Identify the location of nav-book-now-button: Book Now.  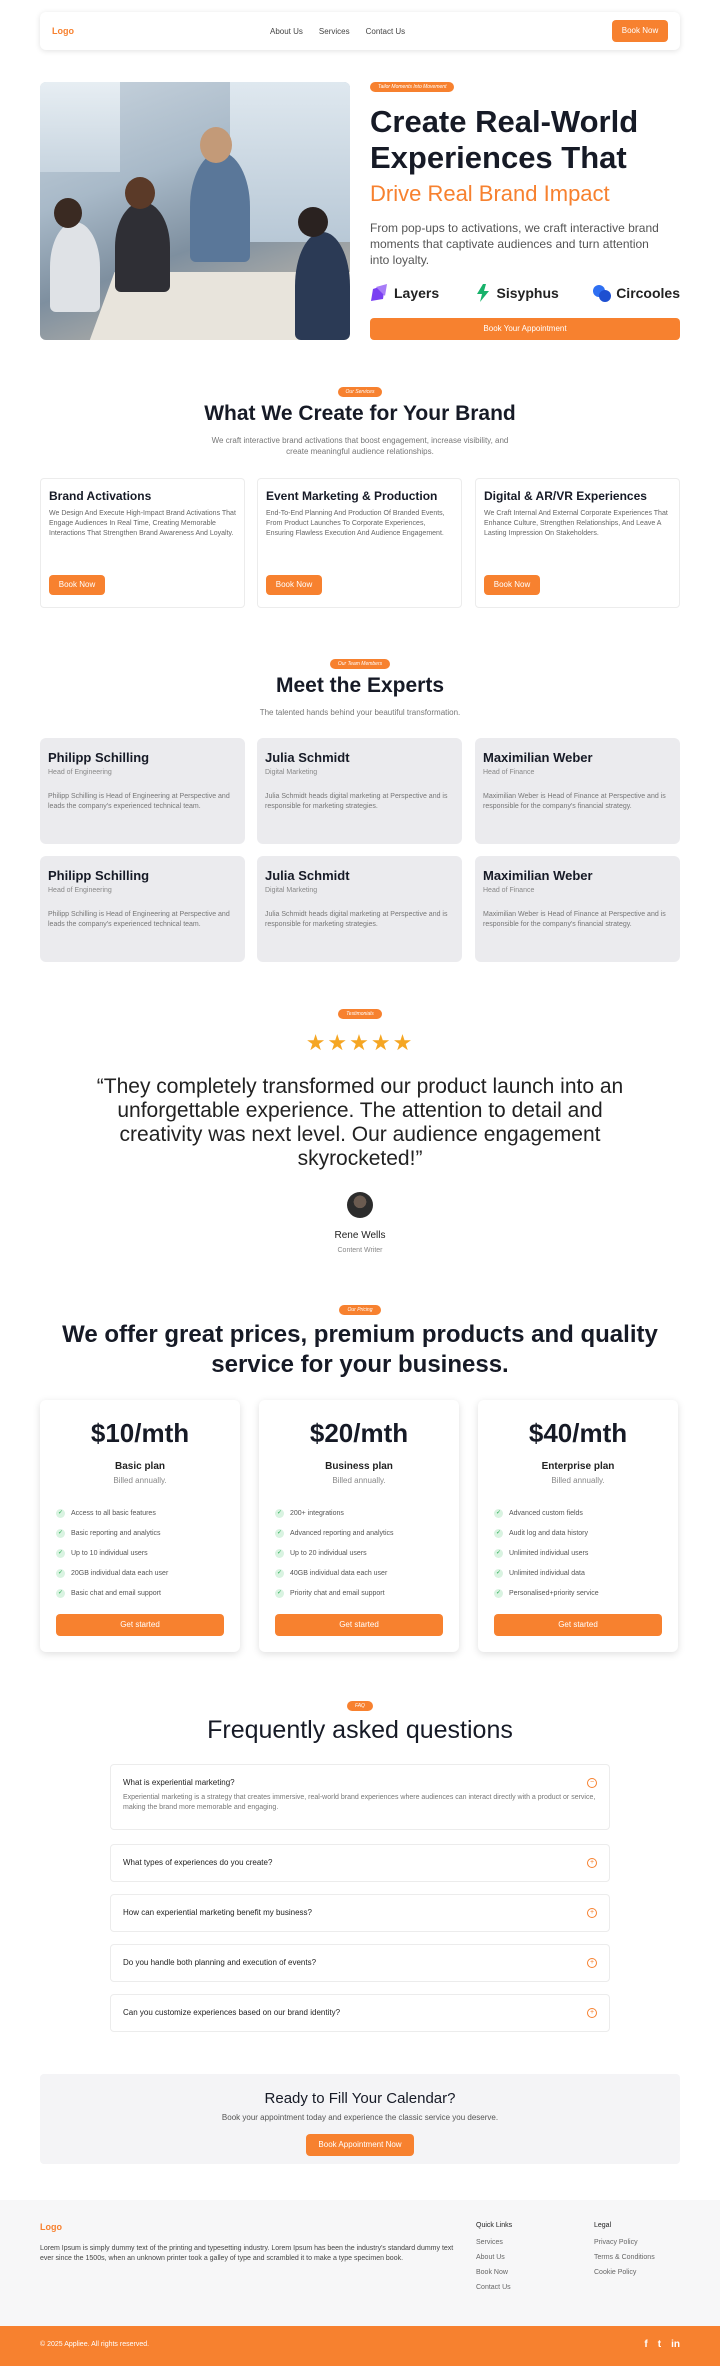
(640, 31).